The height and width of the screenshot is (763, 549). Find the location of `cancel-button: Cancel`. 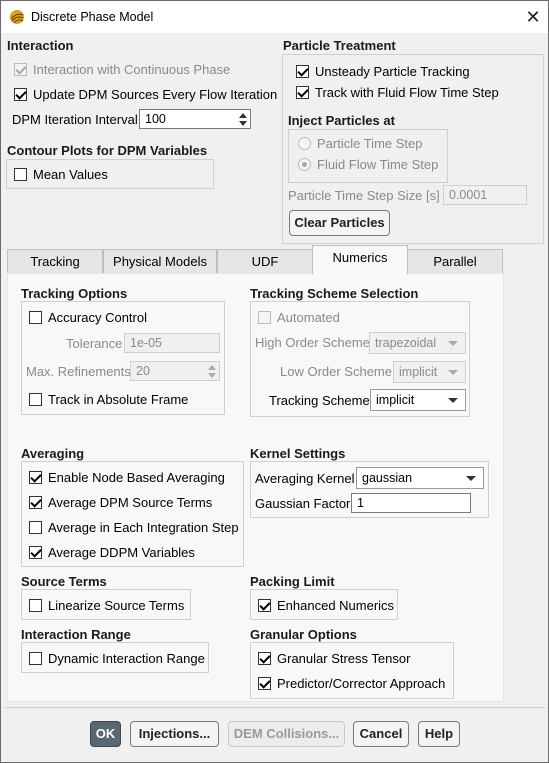

cancel-button: Cancel is located at coordinates (381, 734).